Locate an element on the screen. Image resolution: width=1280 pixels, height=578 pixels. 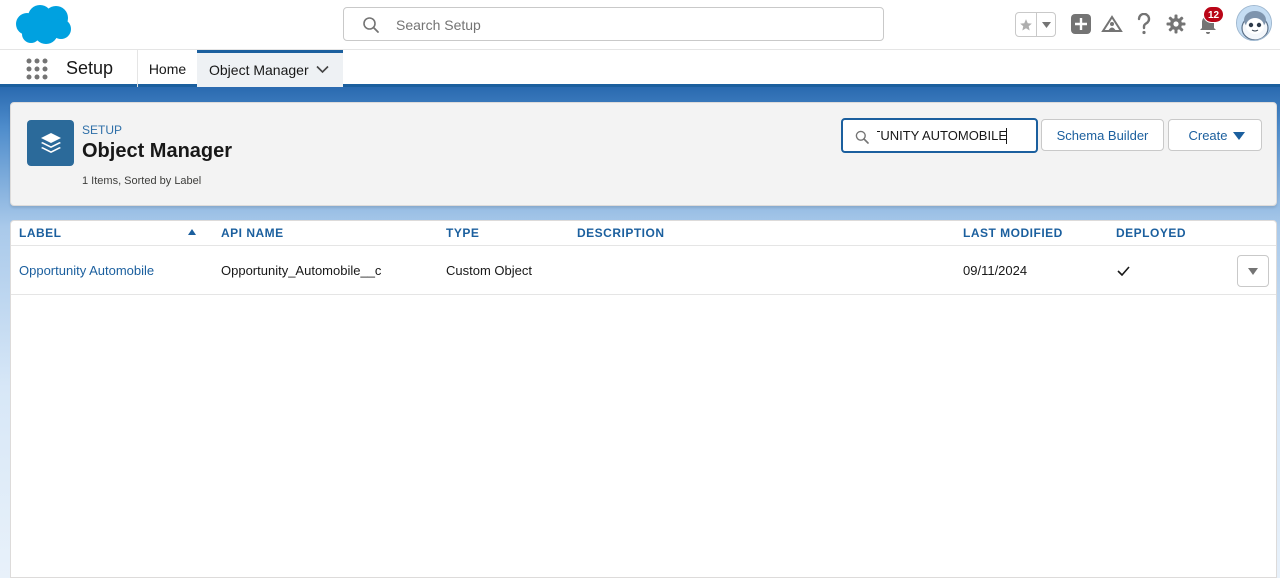
context-bar: Setup Home Object Manager is located at coordinates (640, 68).